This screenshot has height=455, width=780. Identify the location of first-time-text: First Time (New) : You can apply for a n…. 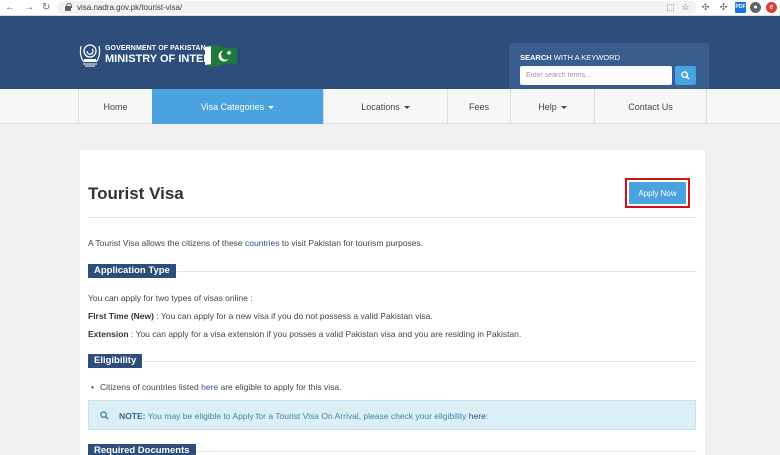
(260, 316).